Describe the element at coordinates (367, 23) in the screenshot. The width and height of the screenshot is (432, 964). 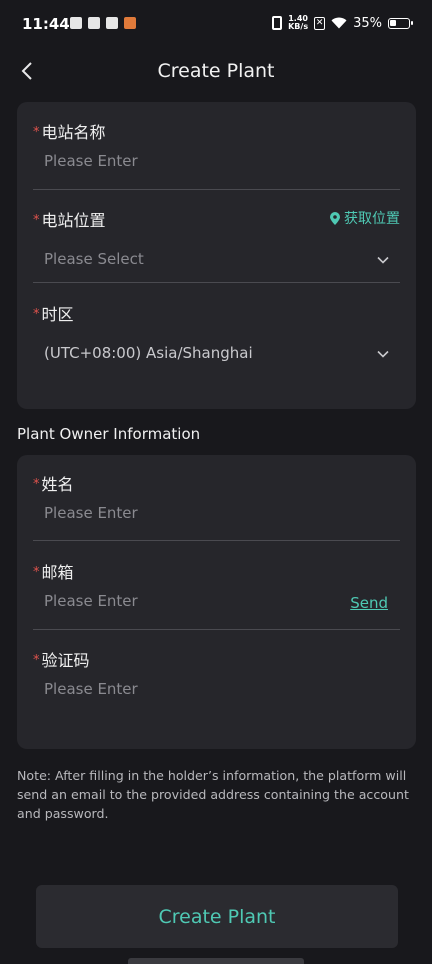
I see `battery-level: 35%` at that location.